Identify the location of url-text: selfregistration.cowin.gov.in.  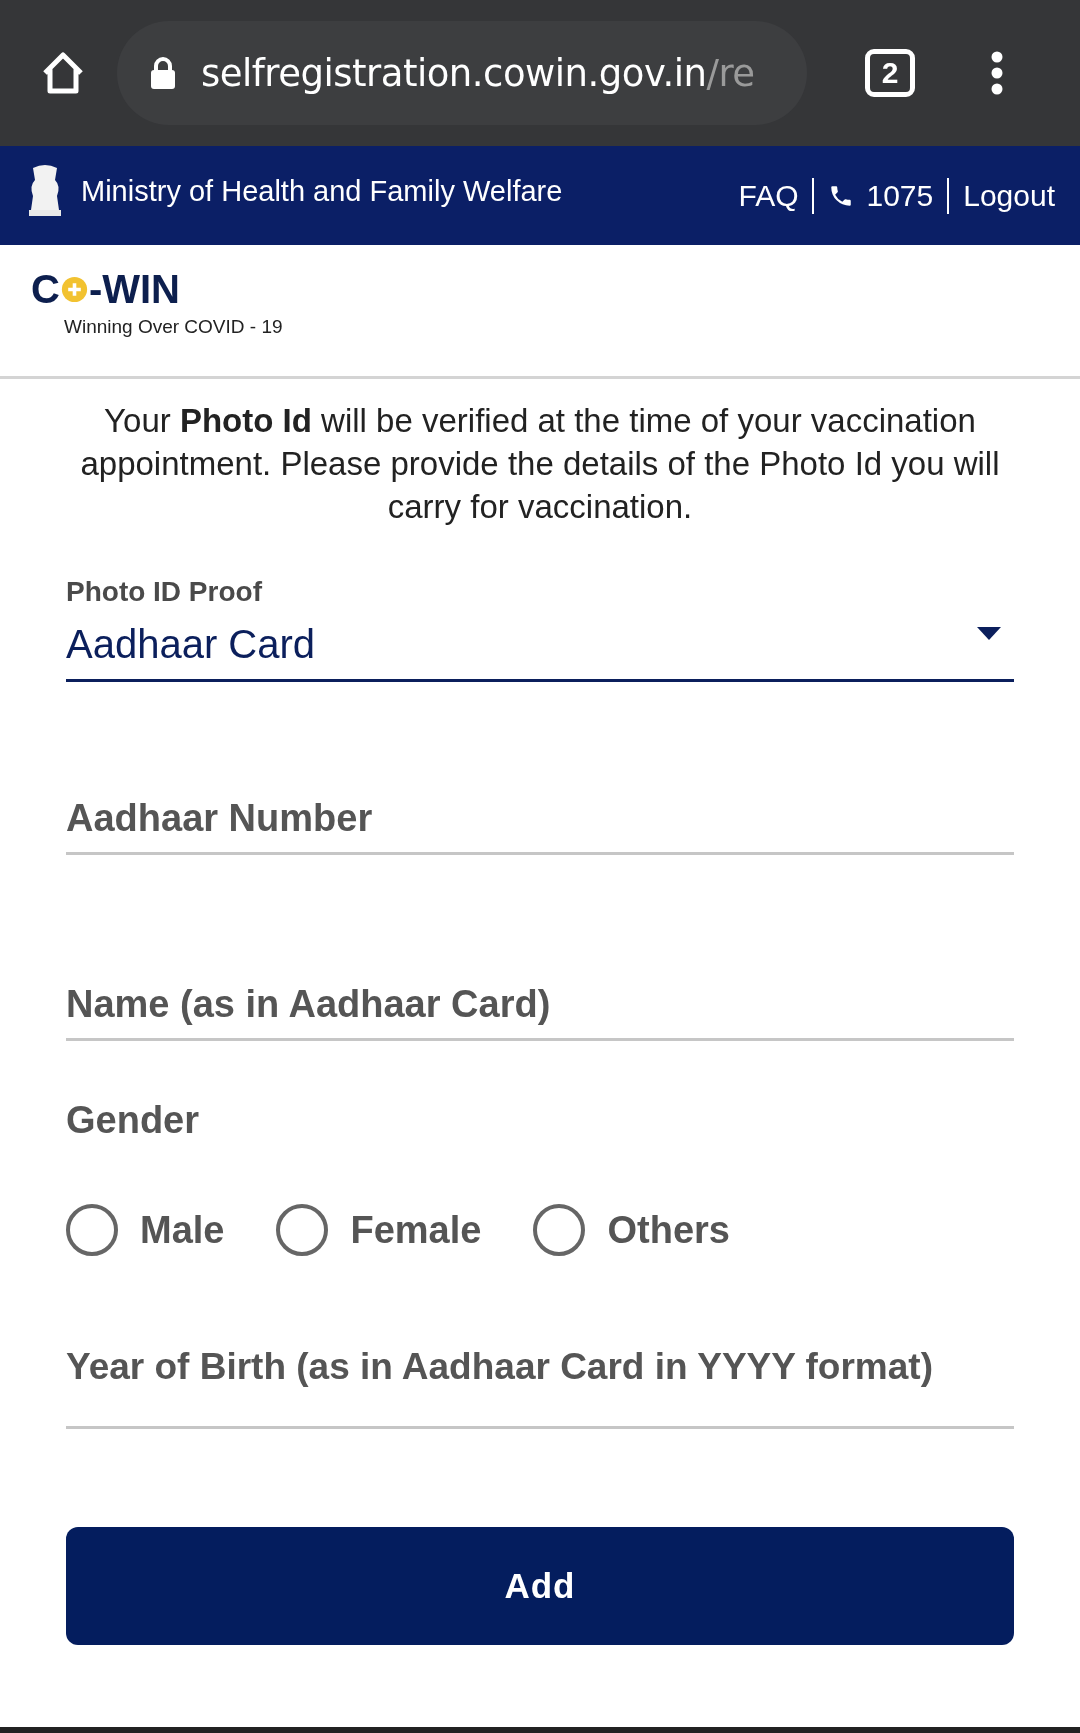
(454, 73).